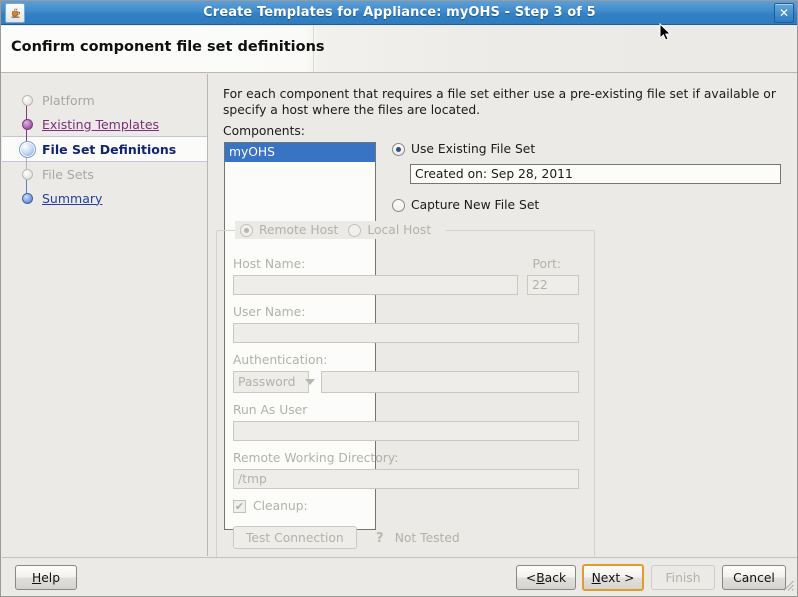 This screenshot has height=597, width=798. I want to click on user-name-field, so click(406, 333).